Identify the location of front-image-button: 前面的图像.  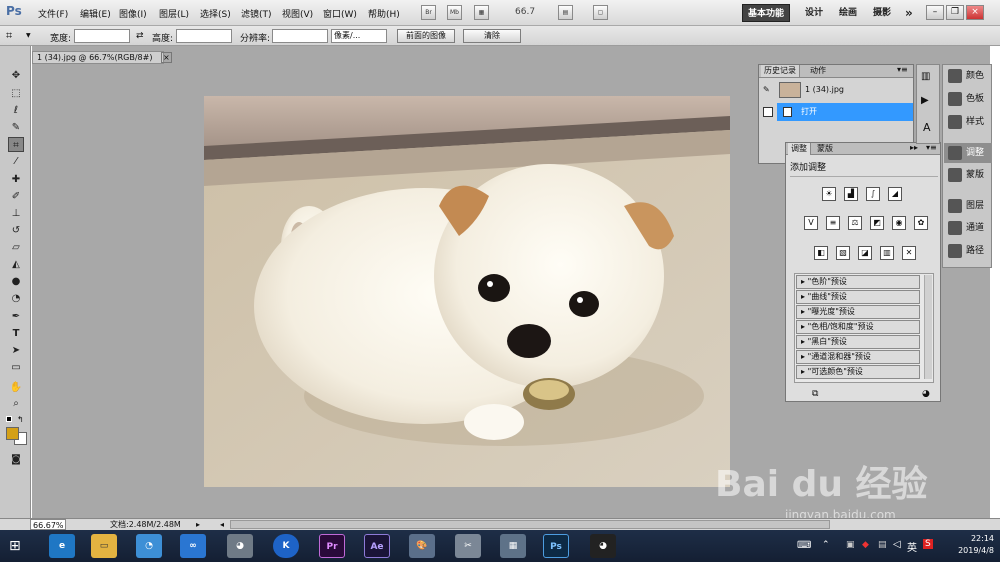
(426, 36).